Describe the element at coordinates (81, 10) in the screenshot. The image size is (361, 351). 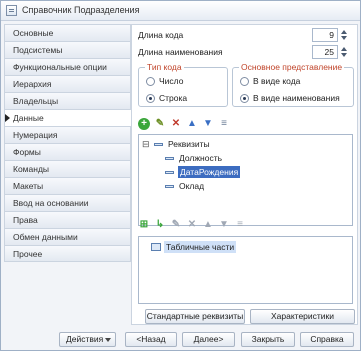
I see `window-title: Справочник Подразделения` at that location.